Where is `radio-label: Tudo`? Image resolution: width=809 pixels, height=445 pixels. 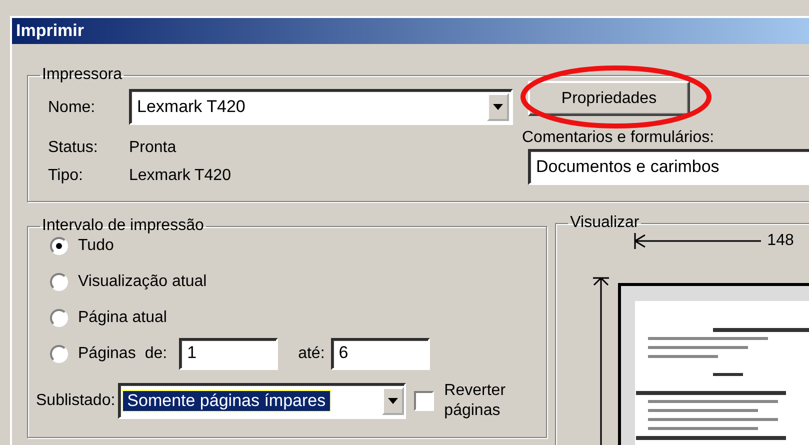
radio-label: Tudo is located at coordinates (96, 246).